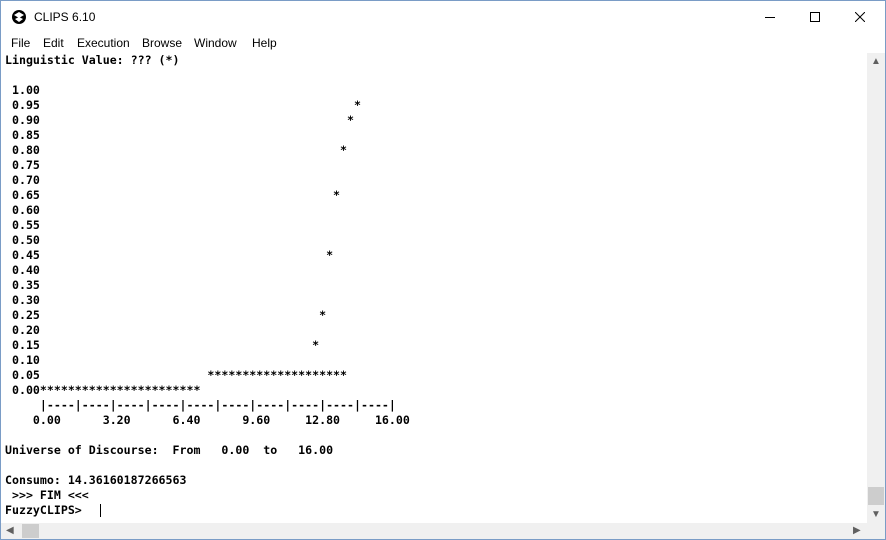 This screenshot has width=886, height=540. I want to click on maximize-button, so click(815, 17).